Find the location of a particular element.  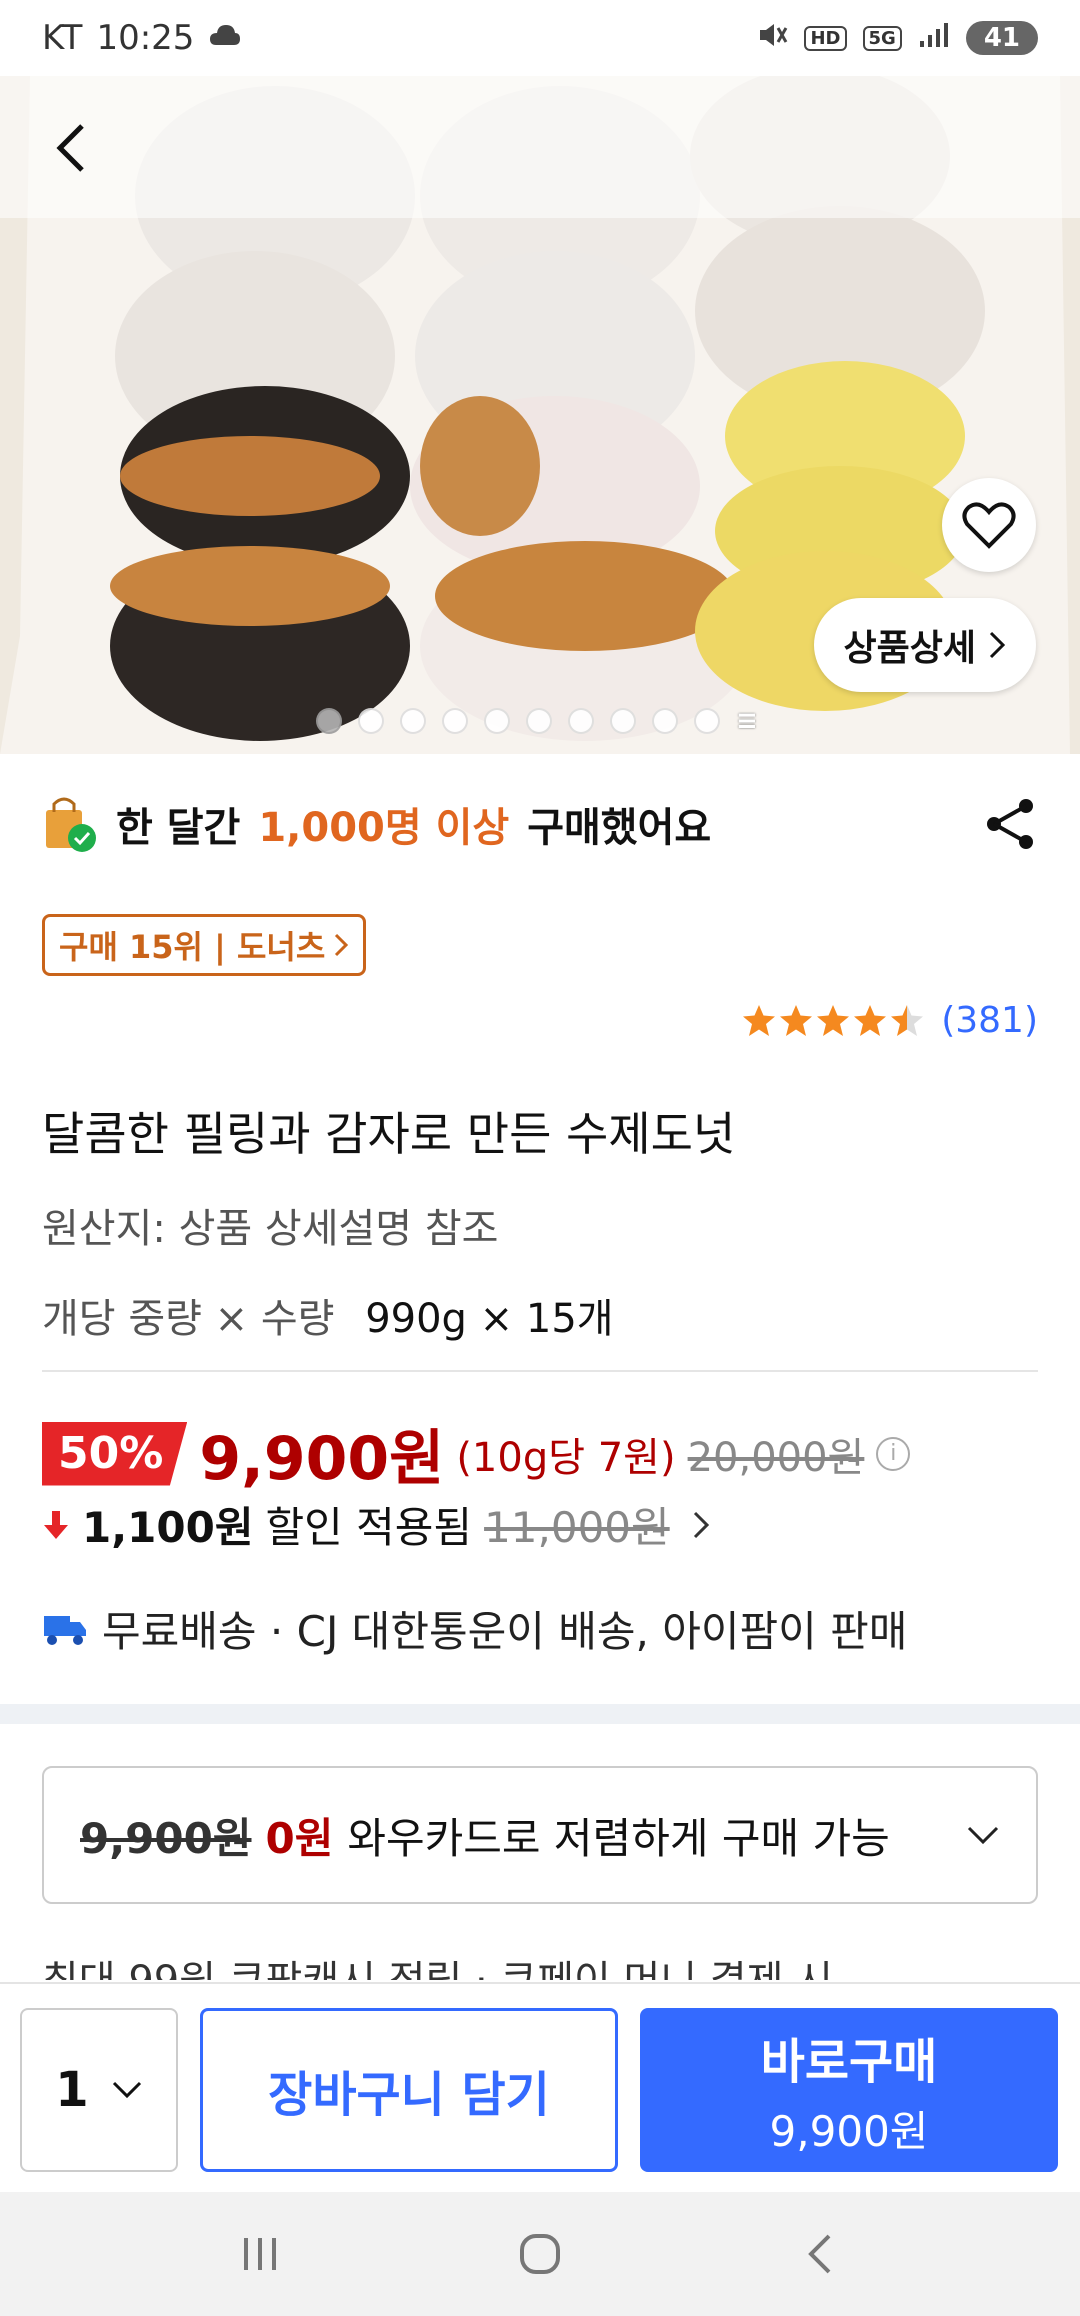

product-detail-label: 상품상세 is located at coordinates (909, 648).